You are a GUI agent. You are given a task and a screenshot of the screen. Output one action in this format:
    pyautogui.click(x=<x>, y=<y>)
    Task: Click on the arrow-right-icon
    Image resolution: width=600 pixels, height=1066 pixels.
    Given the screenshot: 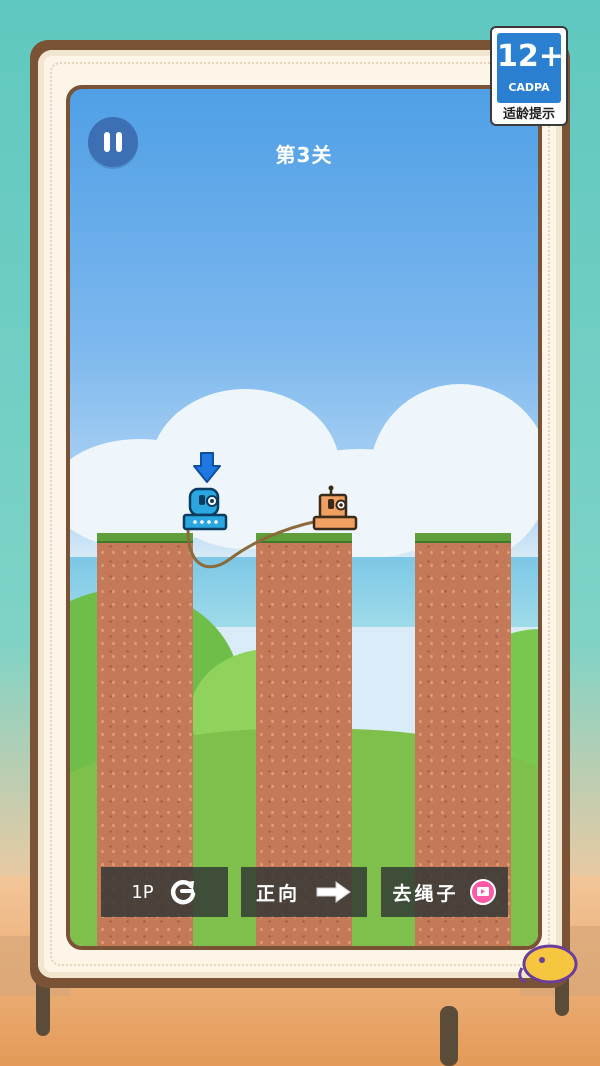 What is the action you would take?
    pyautogui.click(x=333, y=892)
    